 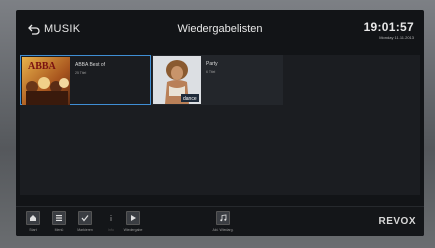 I want to click on playlist-count: 6 Titel, so click(x=211, y=72).